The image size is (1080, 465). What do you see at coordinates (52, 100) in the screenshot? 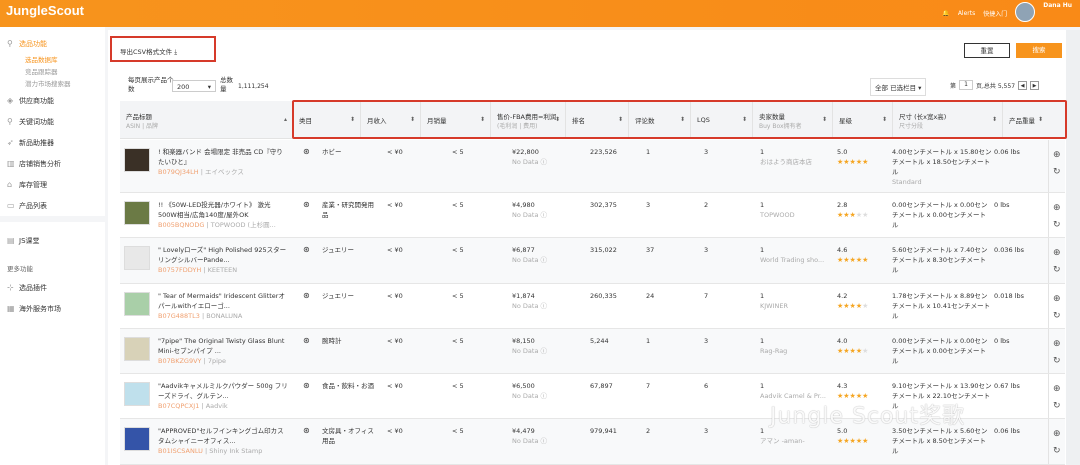
I see `sidebar-item-supplier: ◈ 供应商功能` at bounding box center [52, 100].